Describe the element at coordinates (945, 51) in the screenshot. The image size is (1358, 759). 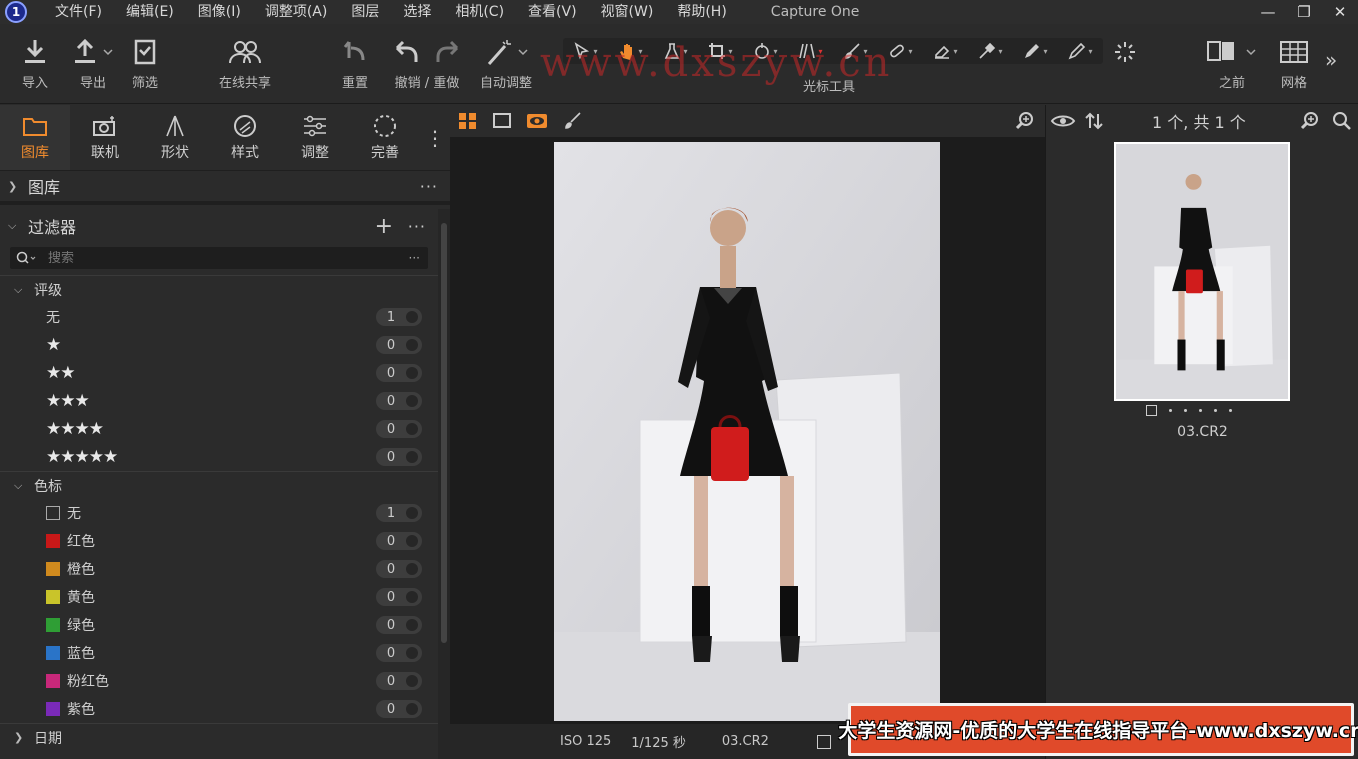
I see `eraser-tool: ▾` at that location.